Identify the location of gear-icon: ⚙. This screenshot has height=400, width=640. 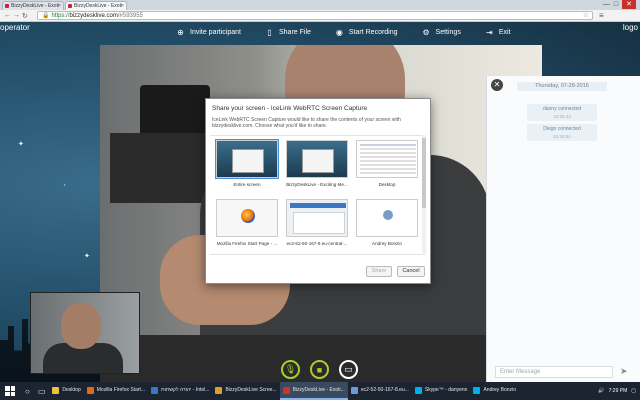
(426, 32).